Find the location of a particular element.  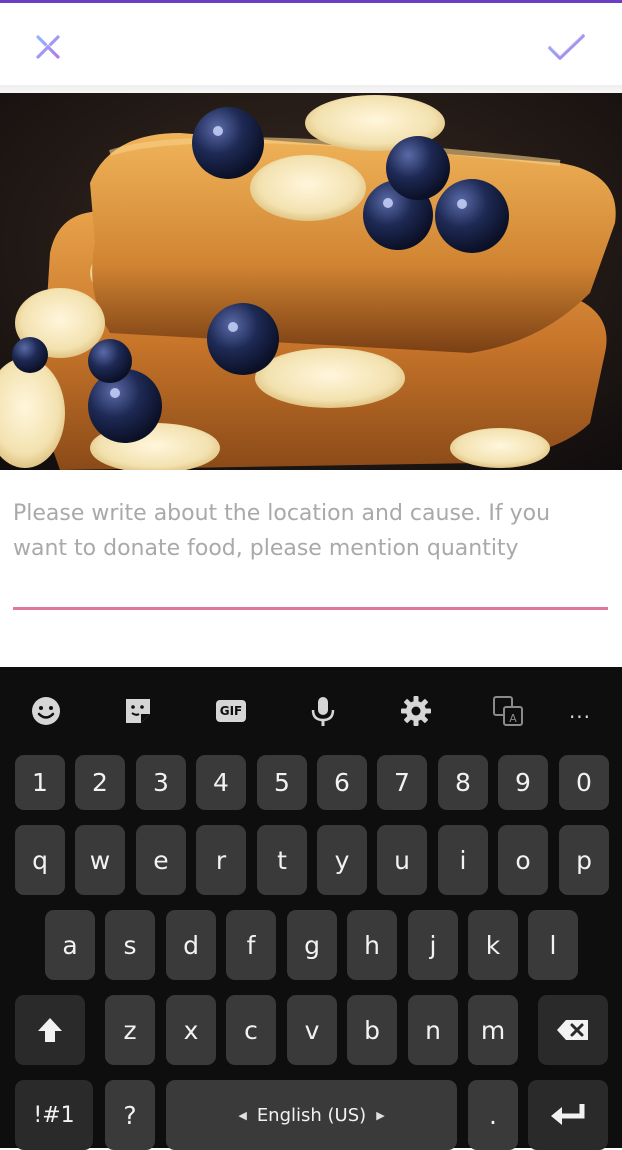

key-f: f is located at coordinates (251, 945).